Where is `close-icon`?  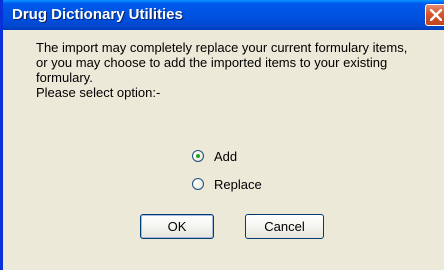
close-icon is located at coordinates (436, 15).